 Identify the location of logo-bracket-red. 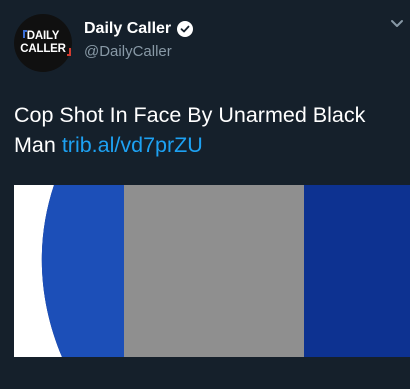
(68, 52).